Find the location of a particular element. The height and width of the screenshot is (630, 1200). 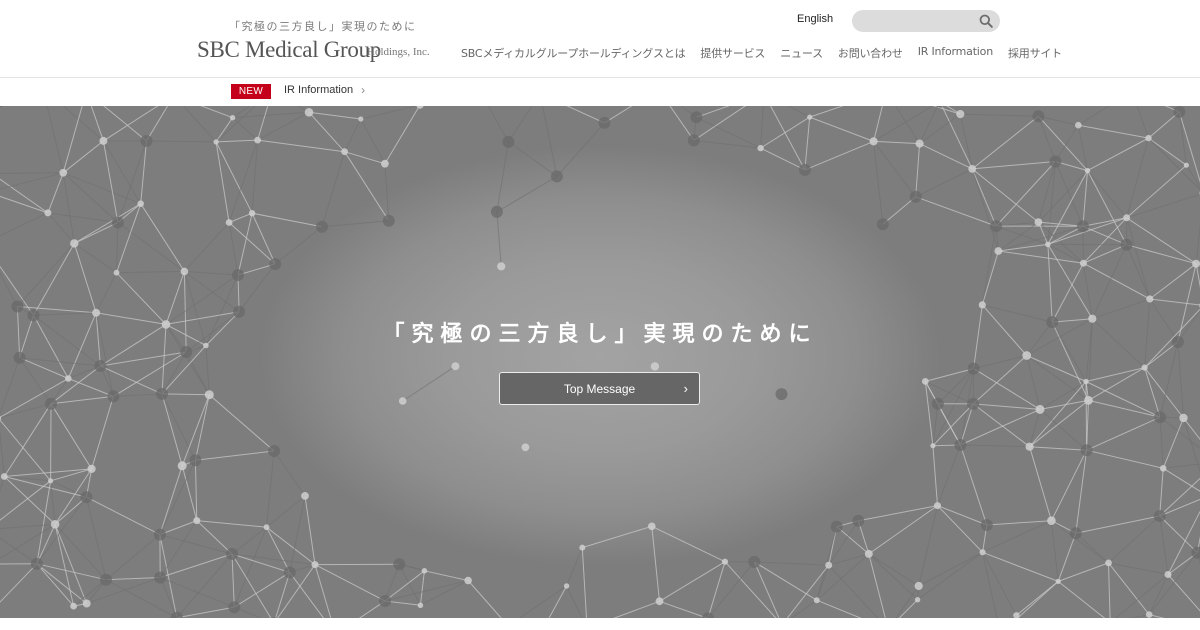

logo-name: SBC Medical Group is located at coordinates (289, 49).